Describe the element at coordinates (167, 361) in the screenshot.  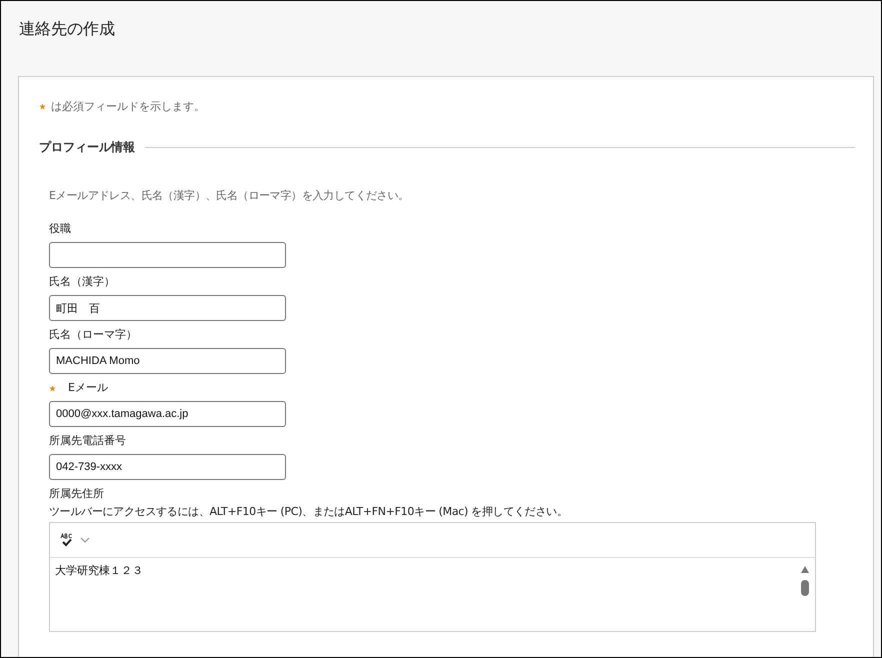
I see `input-field: MACHIDA Momo` at that location.